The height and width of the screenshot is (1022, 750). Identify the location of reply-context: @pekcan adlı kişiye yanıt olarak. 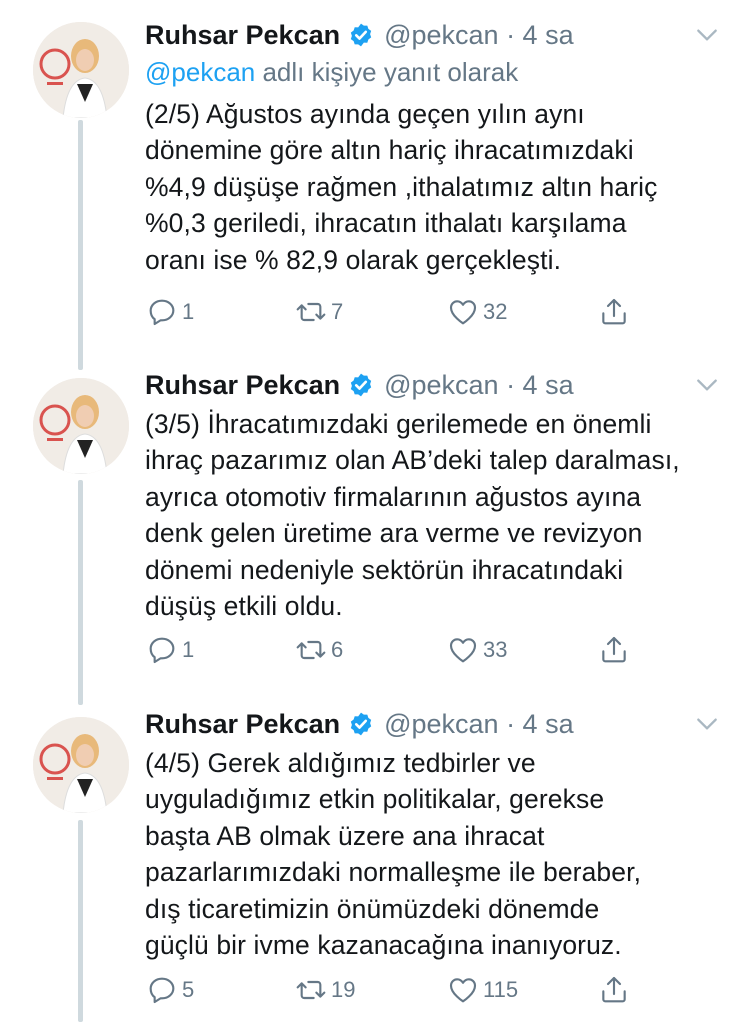
(437, 72).